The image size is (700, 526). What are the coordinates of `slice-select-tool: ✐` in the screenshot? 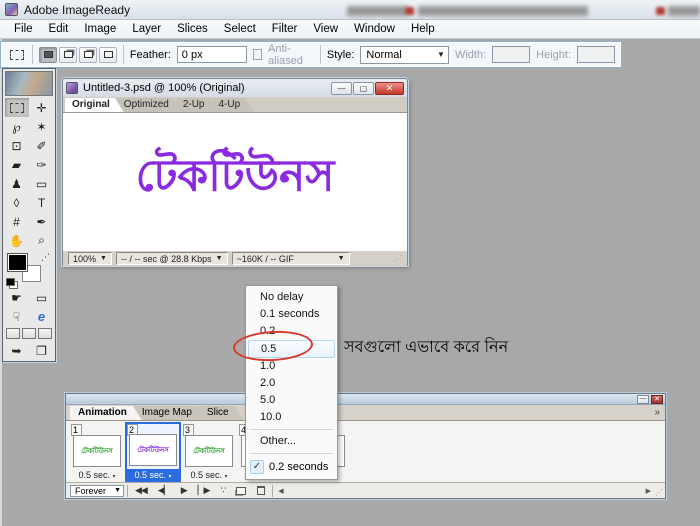 It's located at (41, 145).